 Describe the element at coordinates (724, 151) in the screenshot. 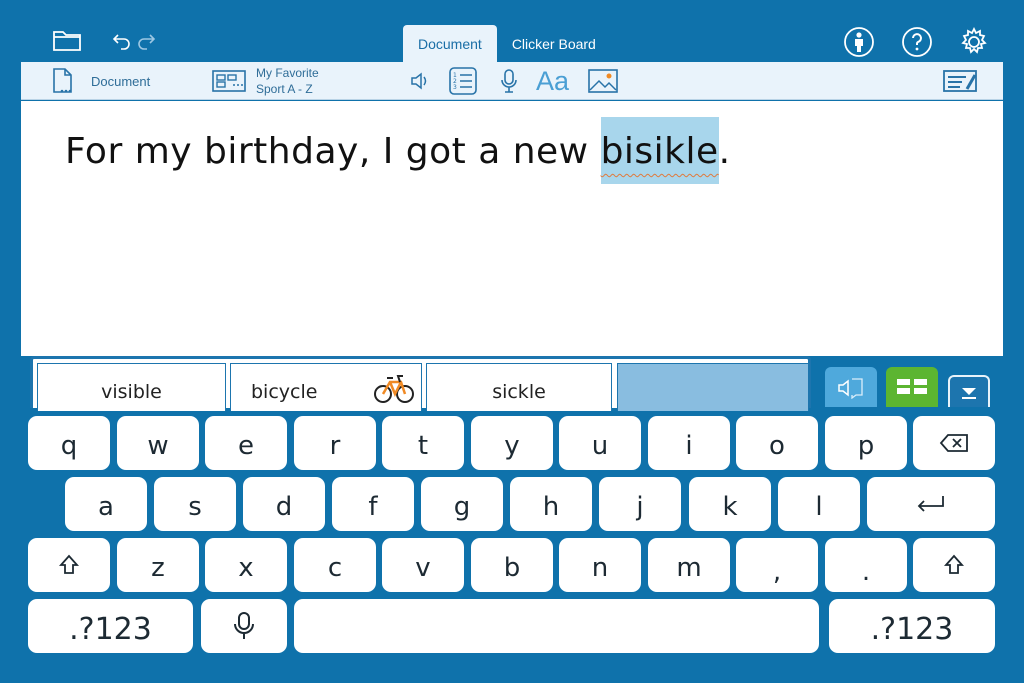

I see `text-after: .` at that location.